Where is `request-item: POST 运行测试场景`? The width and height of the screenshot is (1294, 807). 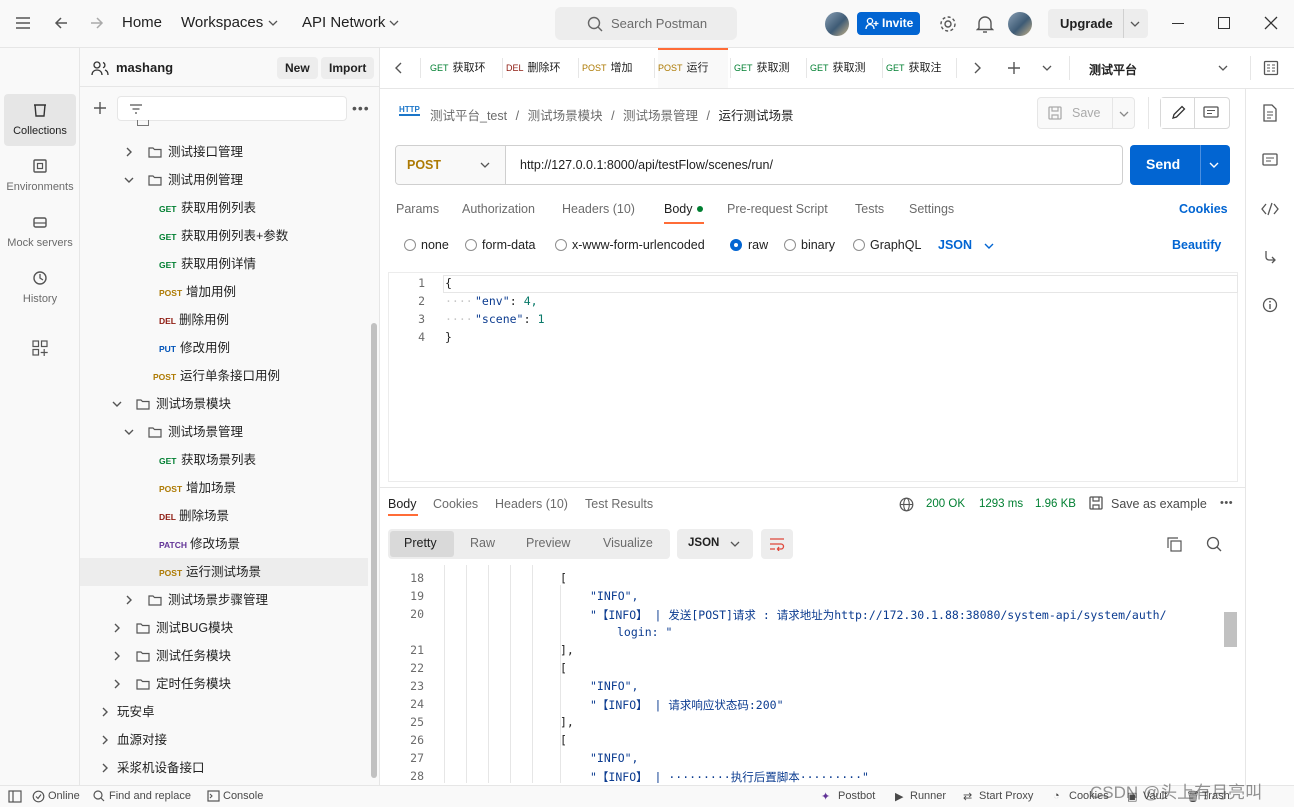 request-item: POST 运行测试场景 is located at coordinates (224, 572).